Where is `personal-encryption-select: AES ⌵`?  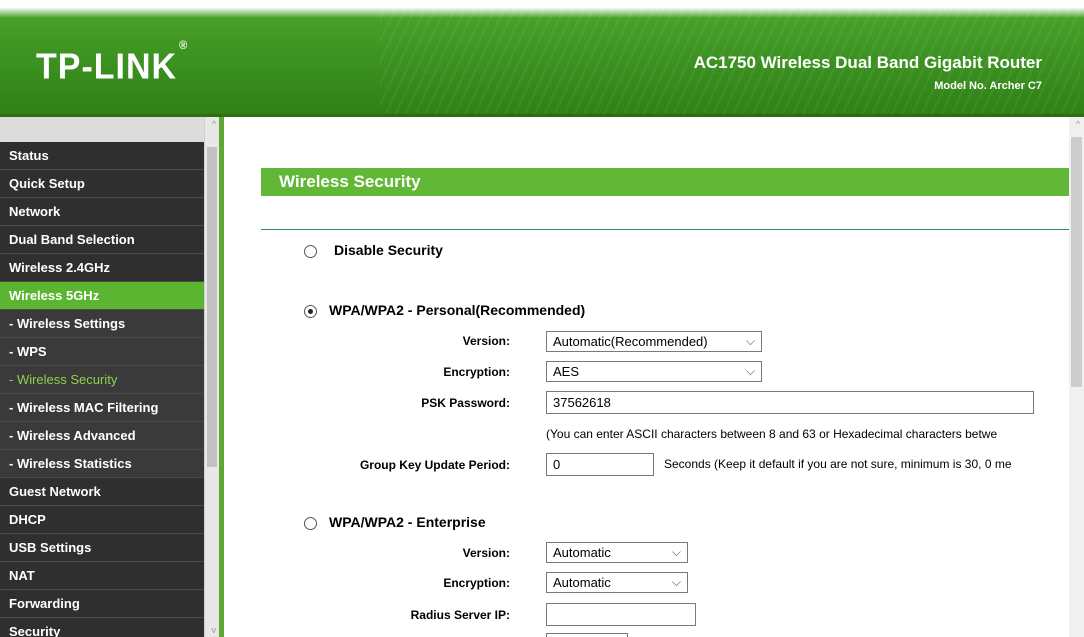
personal-encryption-select: AES ⌵ is located at coordinates (654, 371).